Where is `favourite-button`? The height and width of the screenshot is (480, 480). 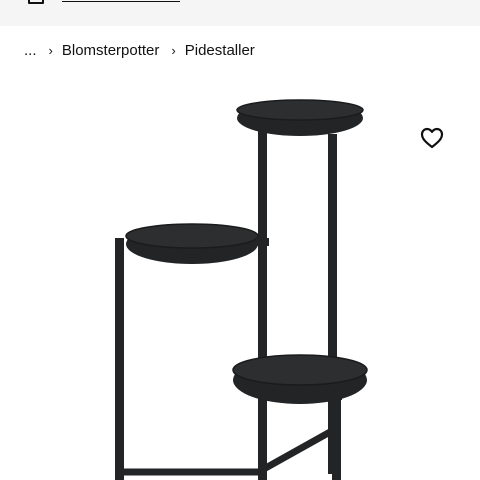 favourite-button is located at coordinates (432, 138).